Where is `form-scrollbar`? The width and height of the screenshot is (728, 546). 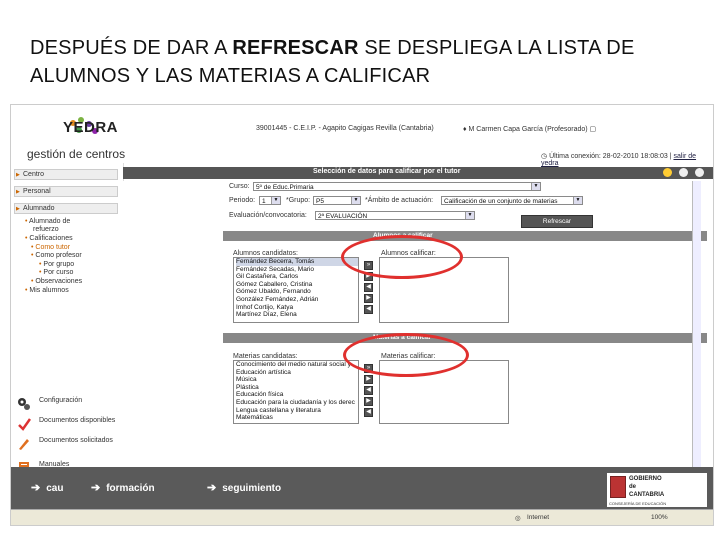 form-scrollbar is located at coordinates (696, 331).